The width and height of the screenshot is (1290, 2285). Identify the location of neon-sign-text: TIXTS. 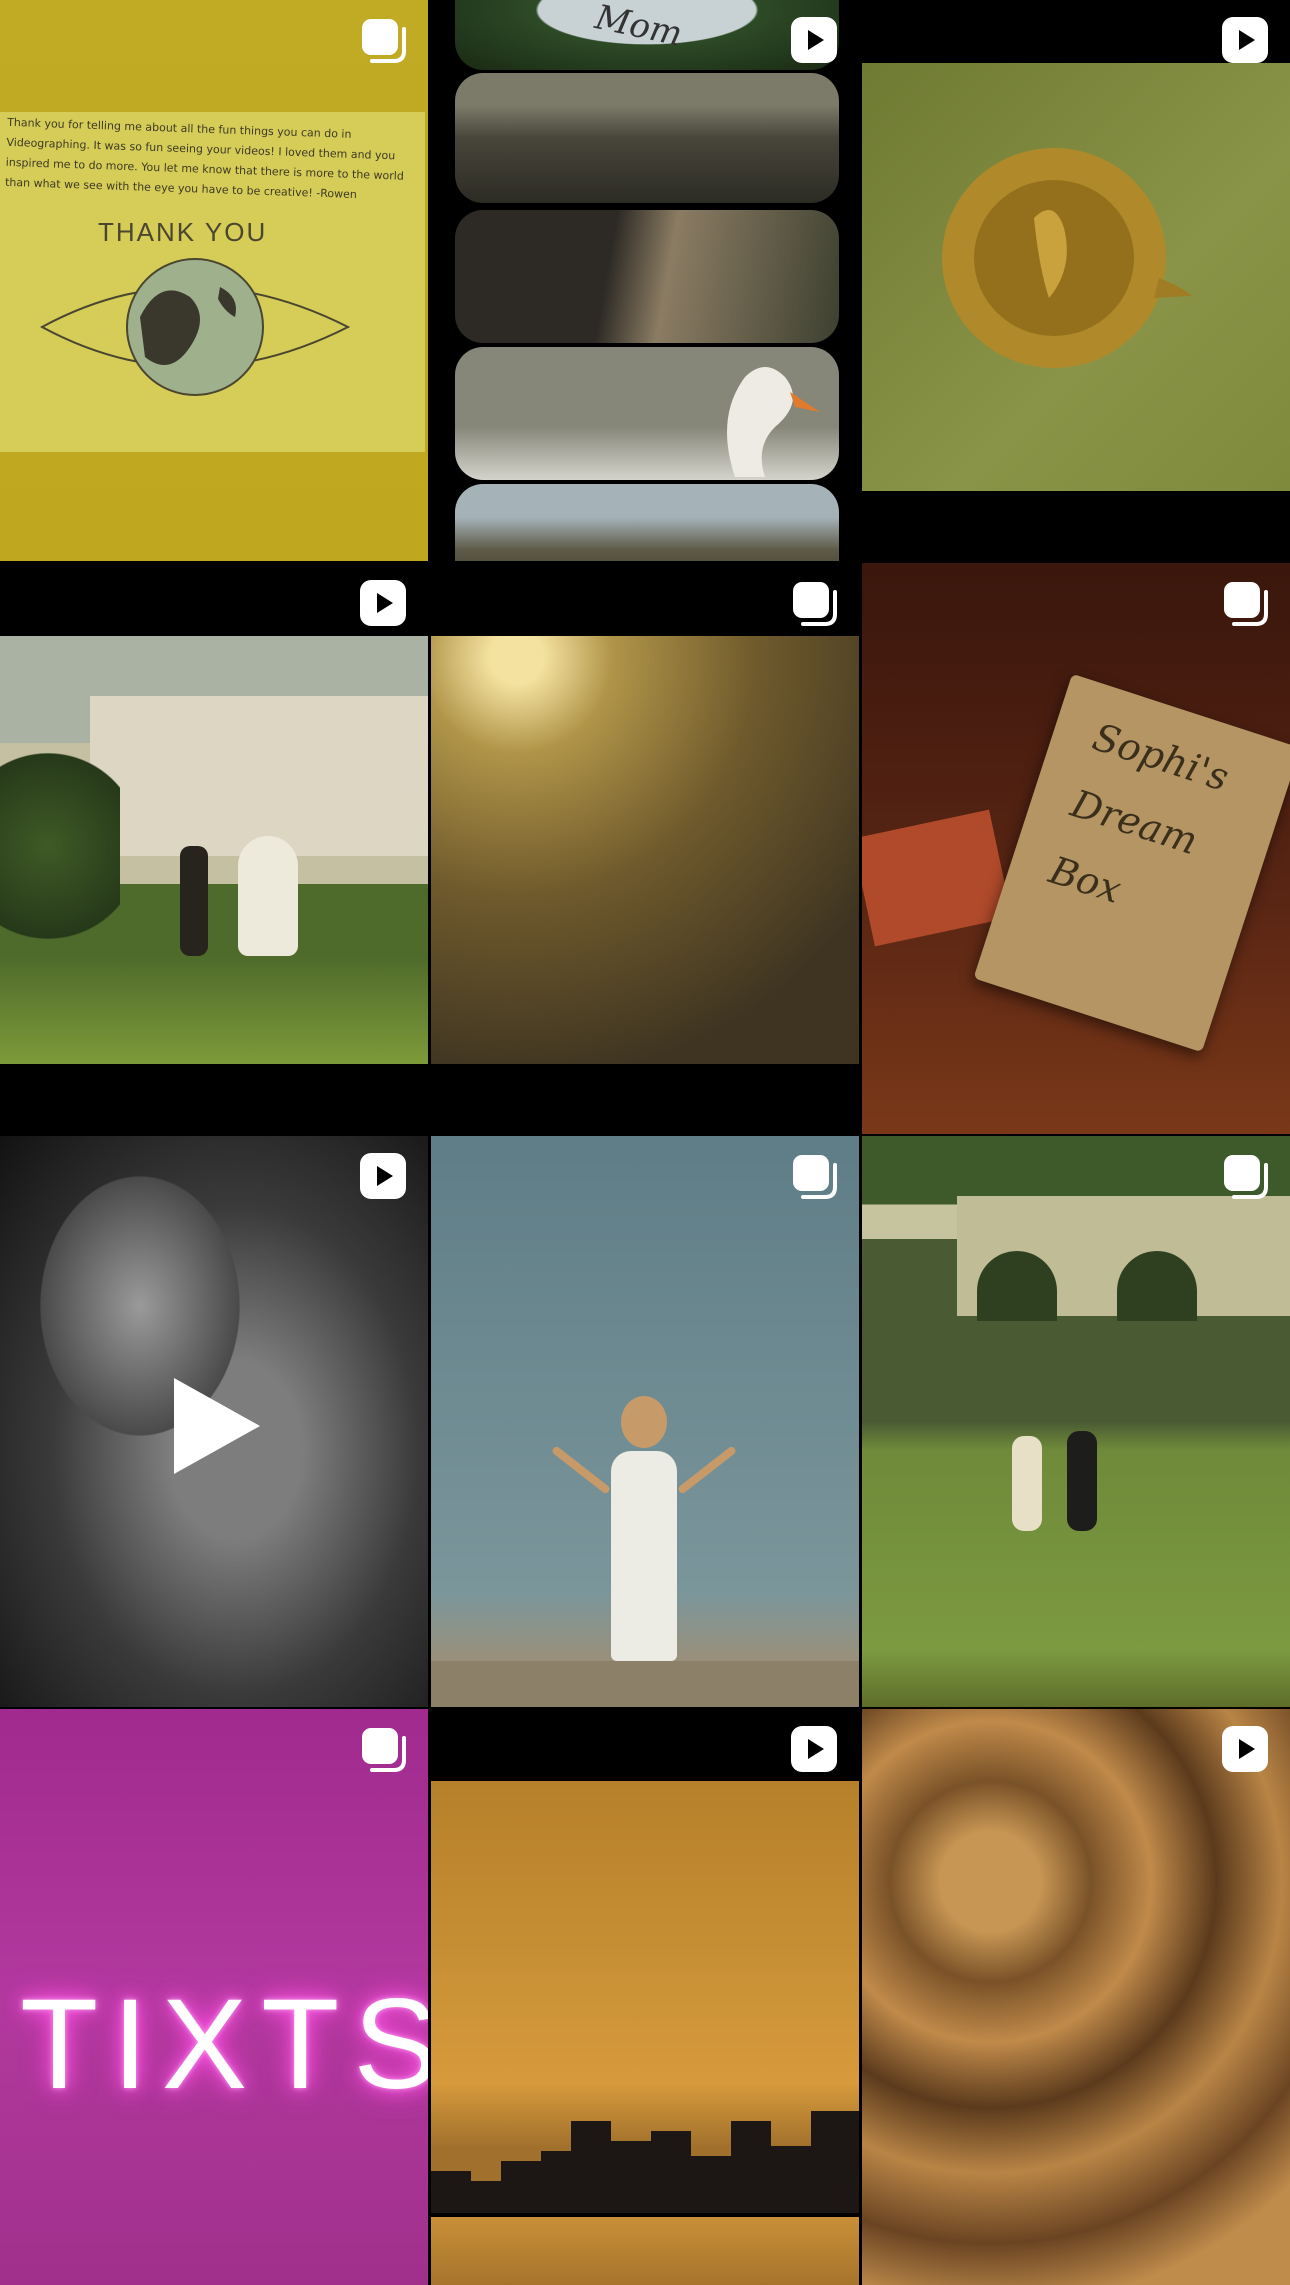
(224, 2044).